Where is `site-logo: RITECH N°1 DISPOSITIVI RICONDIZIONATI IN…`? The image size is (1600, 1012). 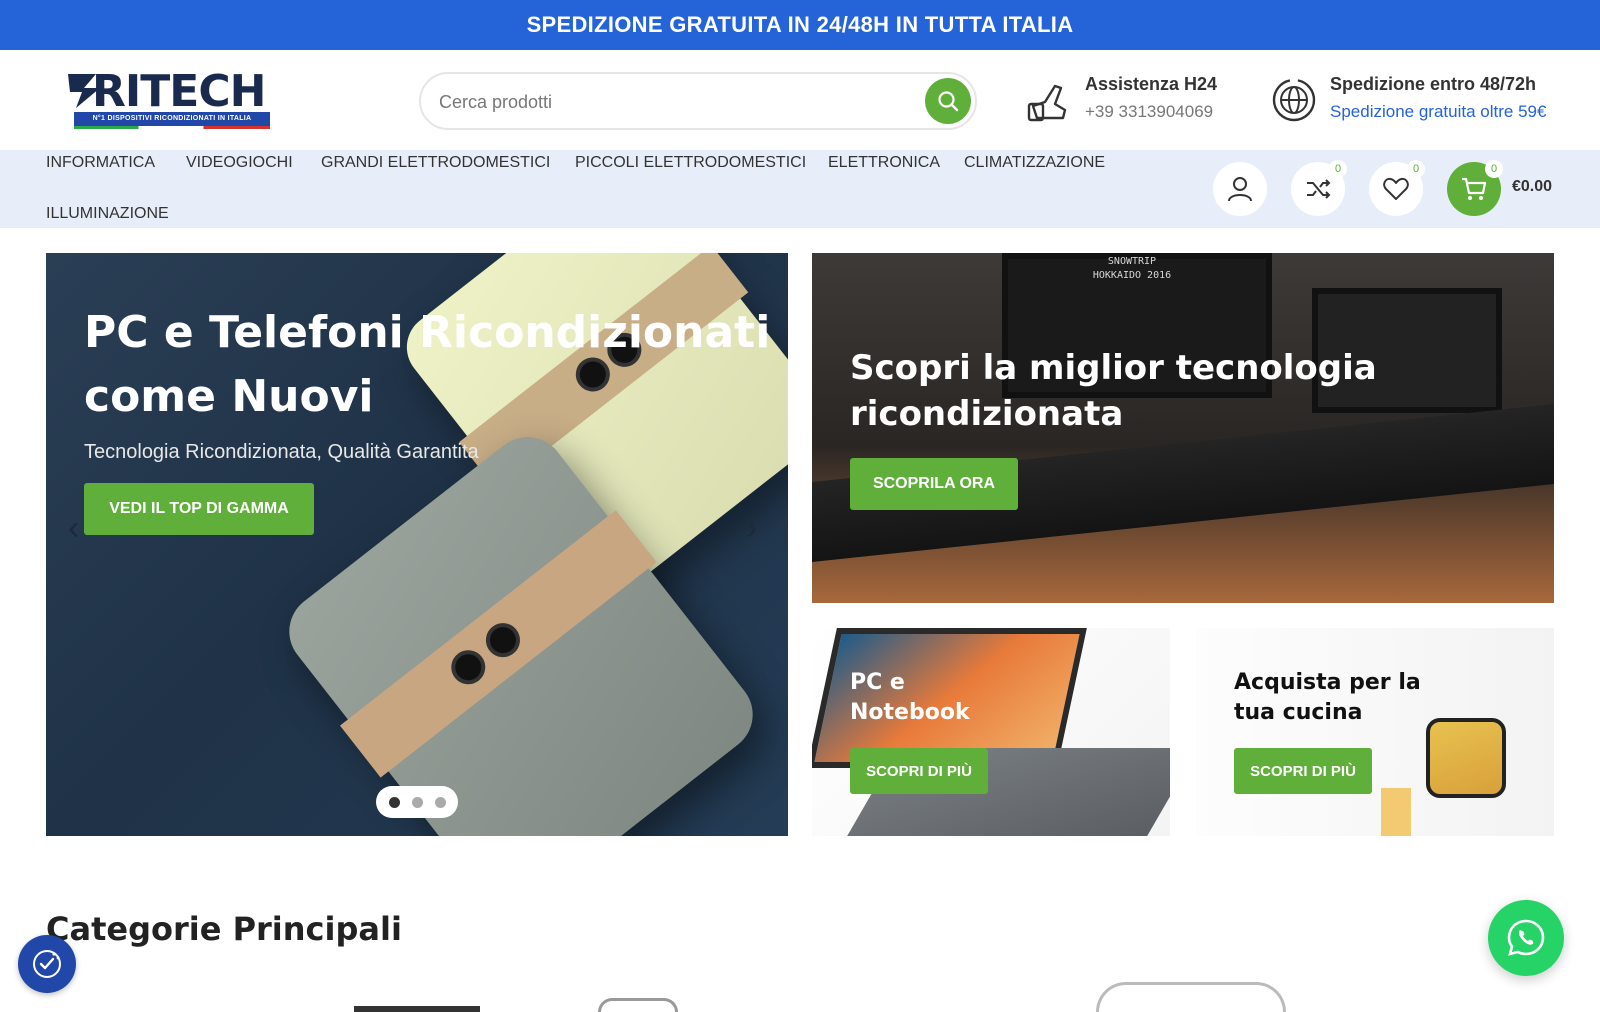 site-logo: RITECH N°1 DISPOSITIVI RICONDIZIONATI IN… is located at coordinates (169, 98).